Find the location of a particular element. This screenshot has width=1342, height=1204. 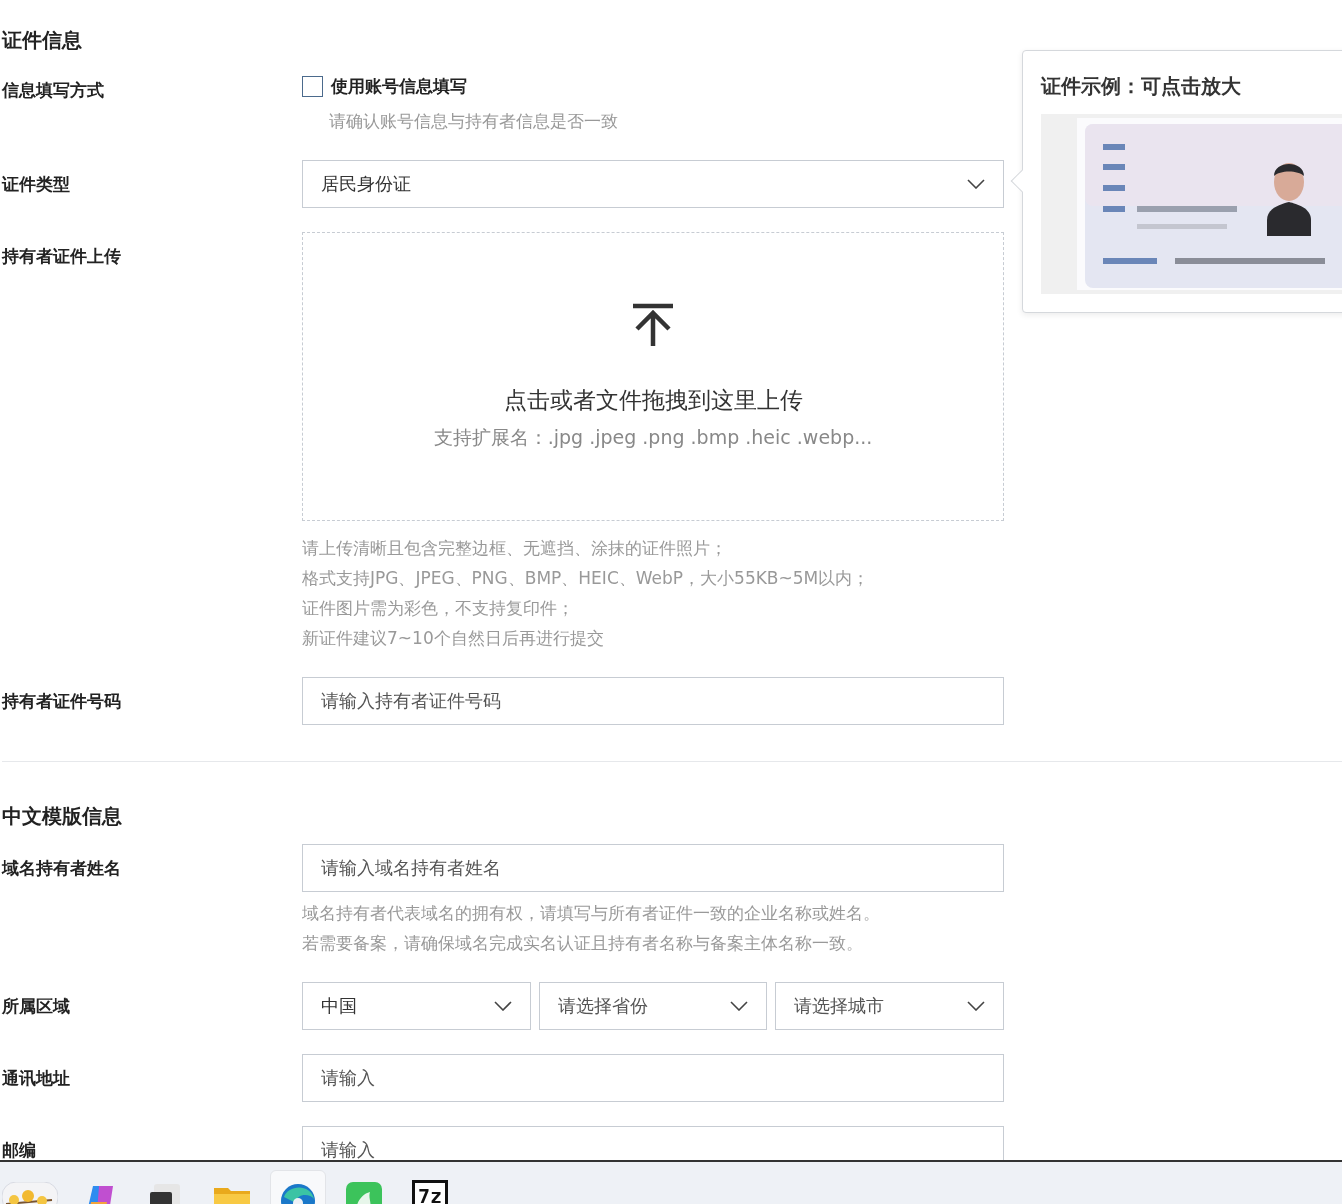

select-field: 请选择省份 is located at coordinates (653, 1005).